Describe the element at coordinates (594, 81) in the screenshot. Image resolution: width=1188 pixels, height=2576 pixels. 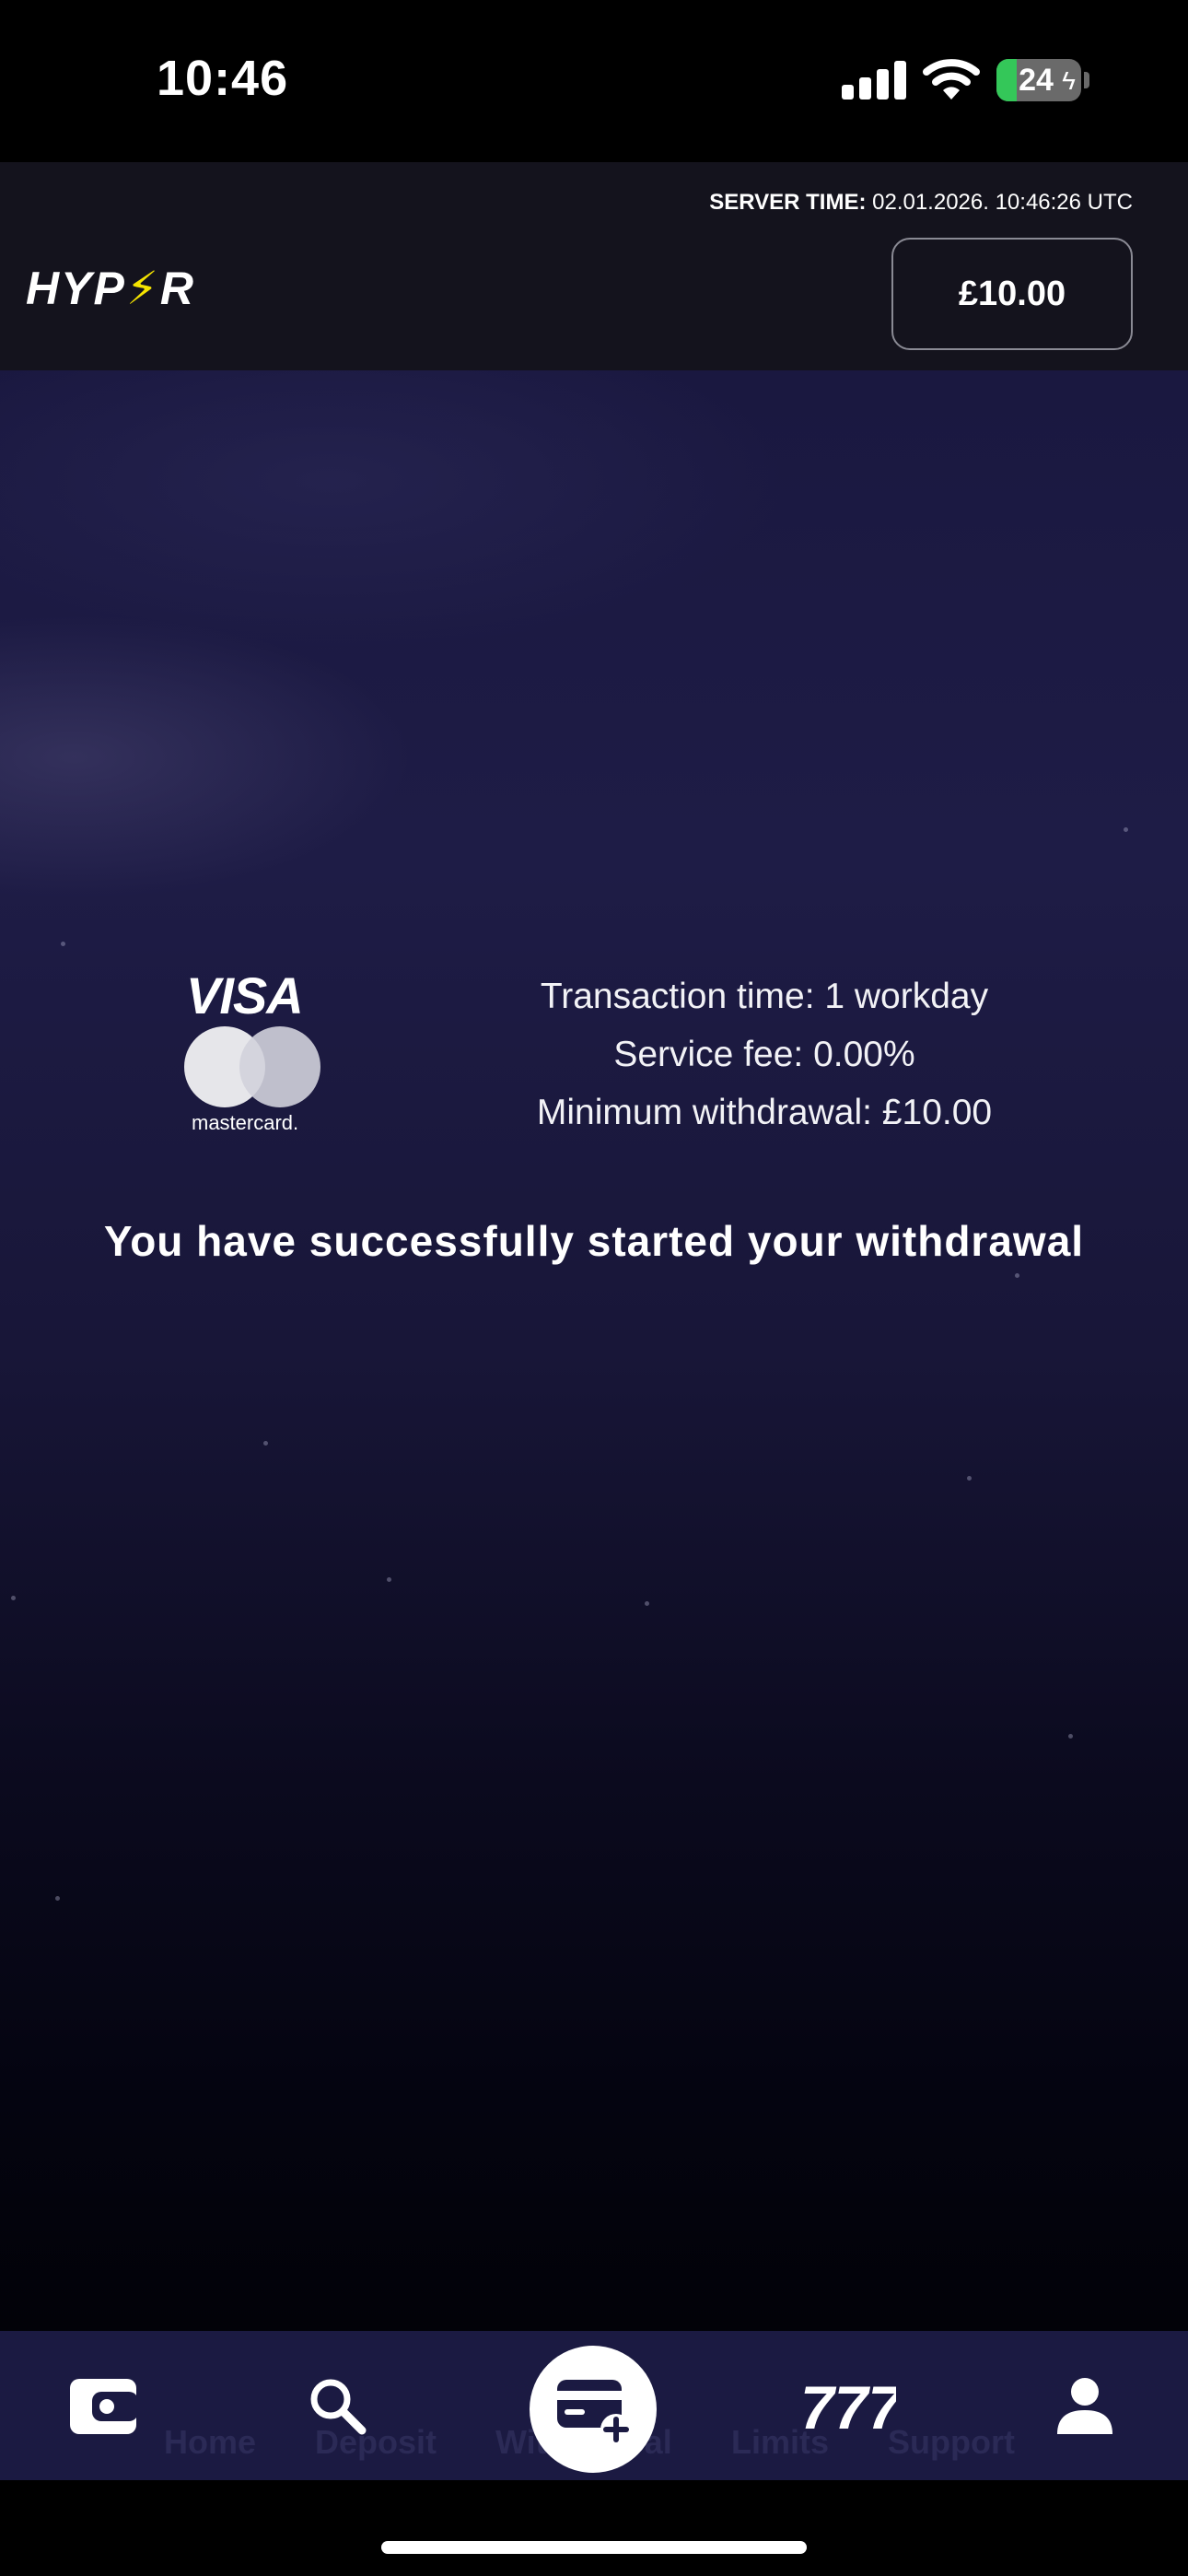
I see `status-bar: 10:46 24 ϟ` at that location.